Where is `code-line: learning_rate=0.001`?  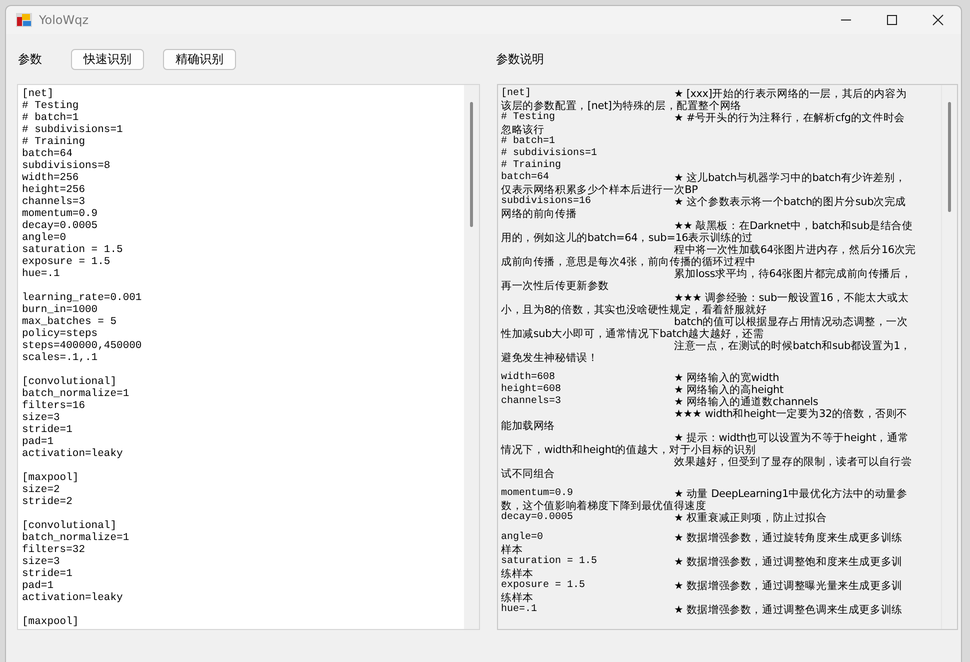
code-line: learning_rate=0.001 is located at coordinates (82, 298).